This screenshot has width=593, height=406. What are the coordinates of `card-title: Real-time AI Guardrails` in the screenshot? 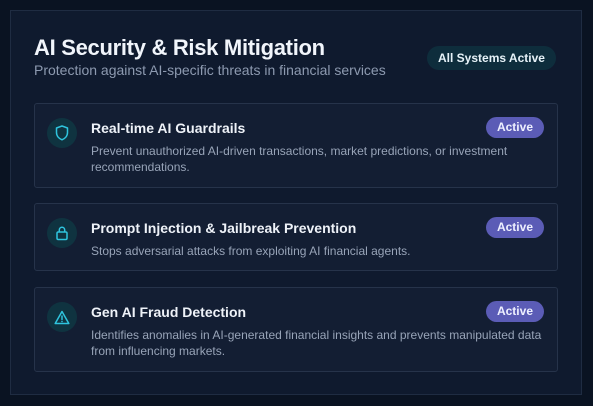 It's located at (168, 128).